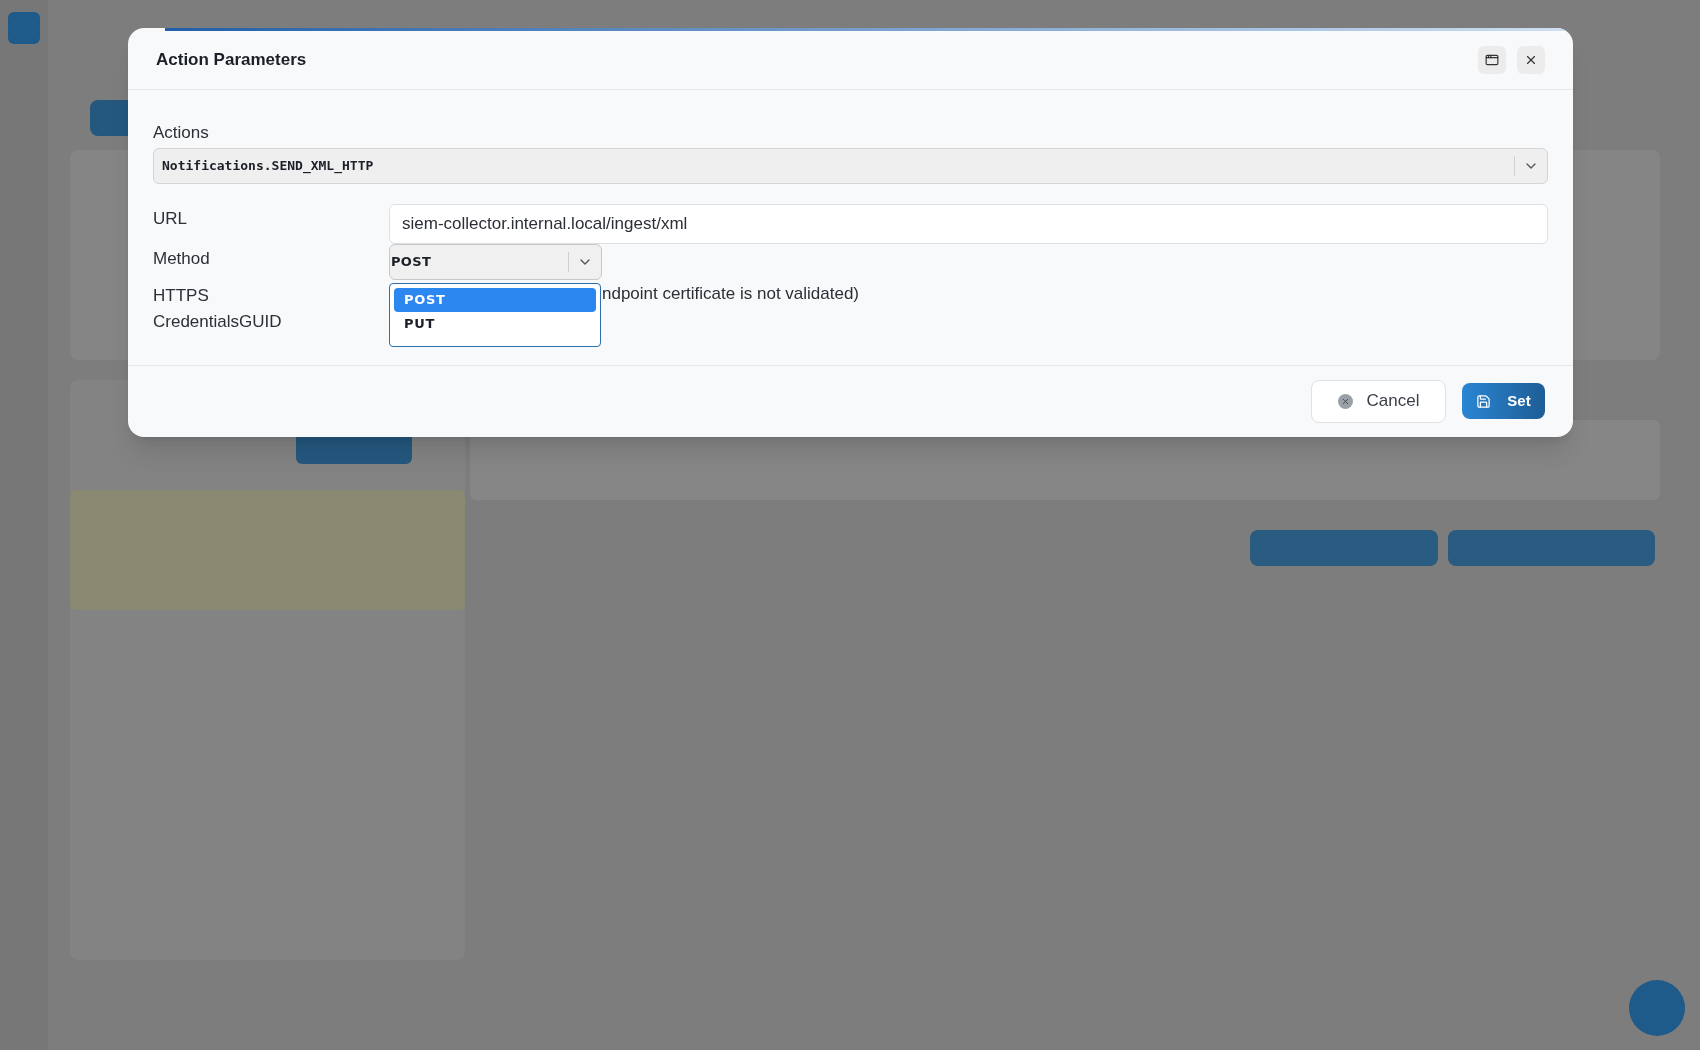 Image resolution: width=1700 pixels, height=1050 pixels. What do you see at coordinates (181, 295) in the screenshot?
I see `field-label: HTTPS` at bounding box center [181, 295].